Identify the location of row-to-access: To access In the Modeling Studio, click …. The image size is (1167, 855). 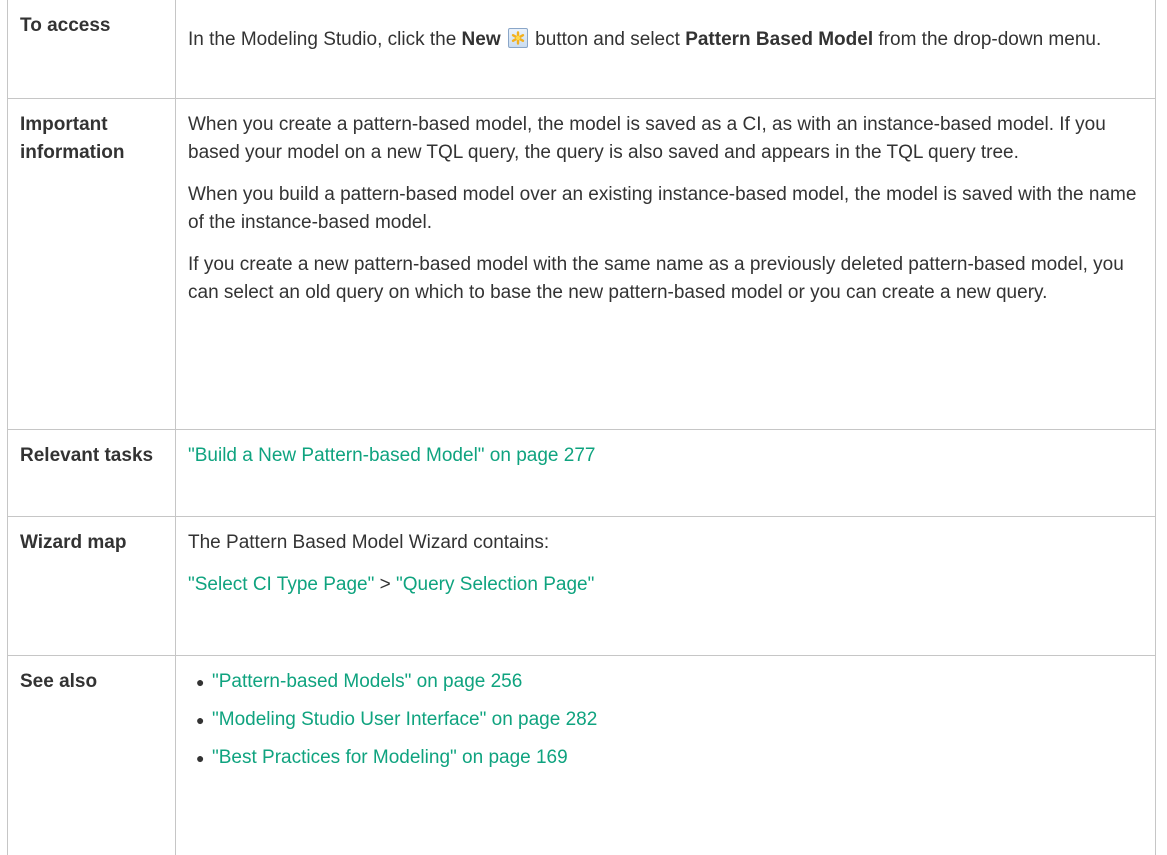
(582, 49).